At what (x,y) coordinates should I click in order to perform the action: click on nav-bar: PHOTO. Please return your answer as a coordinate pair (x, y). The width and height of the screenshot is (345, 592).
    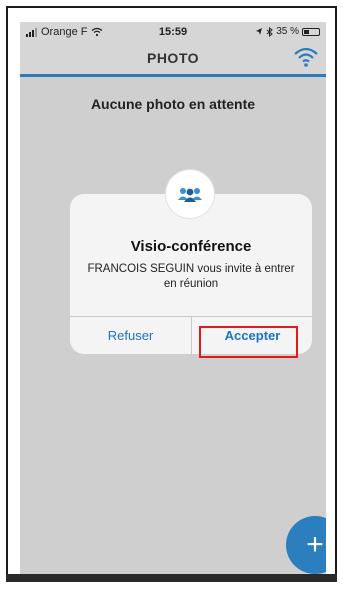
    Looking at the image, I should click on (173, 59).